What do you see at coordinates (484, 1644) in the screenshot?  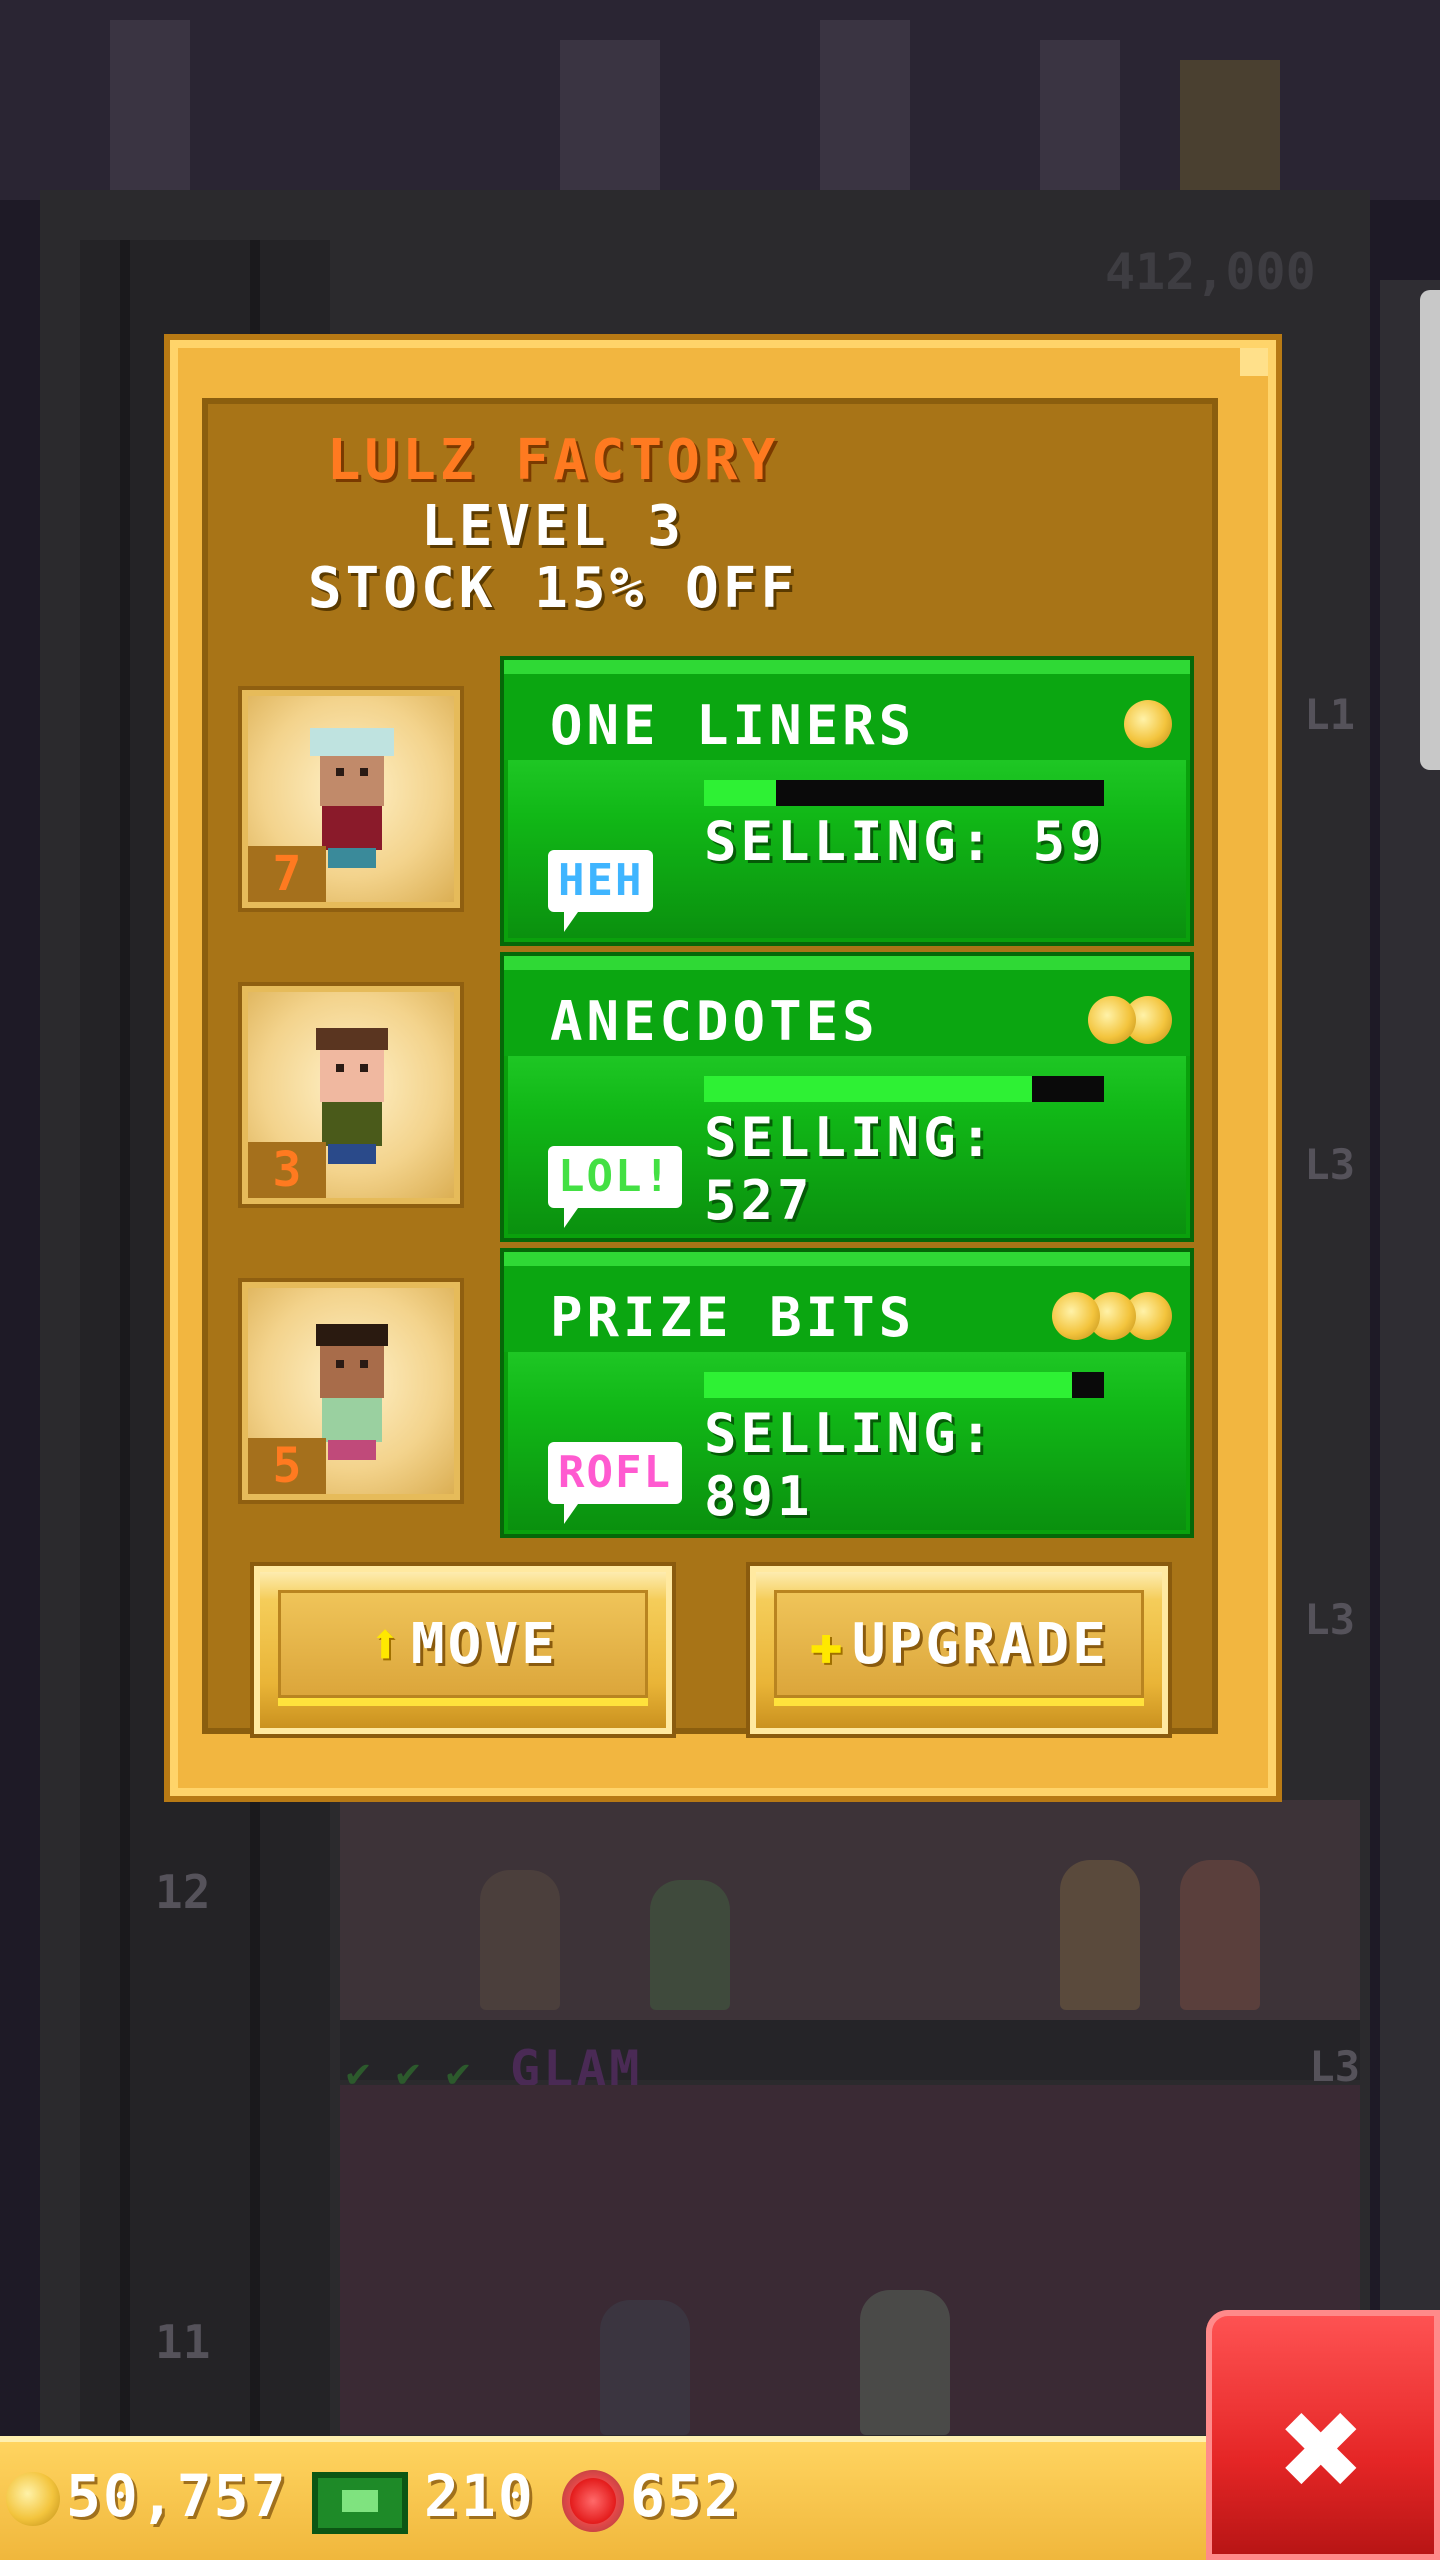 I see `move-button-label: MOVE` at bounding box center [484, 1644].